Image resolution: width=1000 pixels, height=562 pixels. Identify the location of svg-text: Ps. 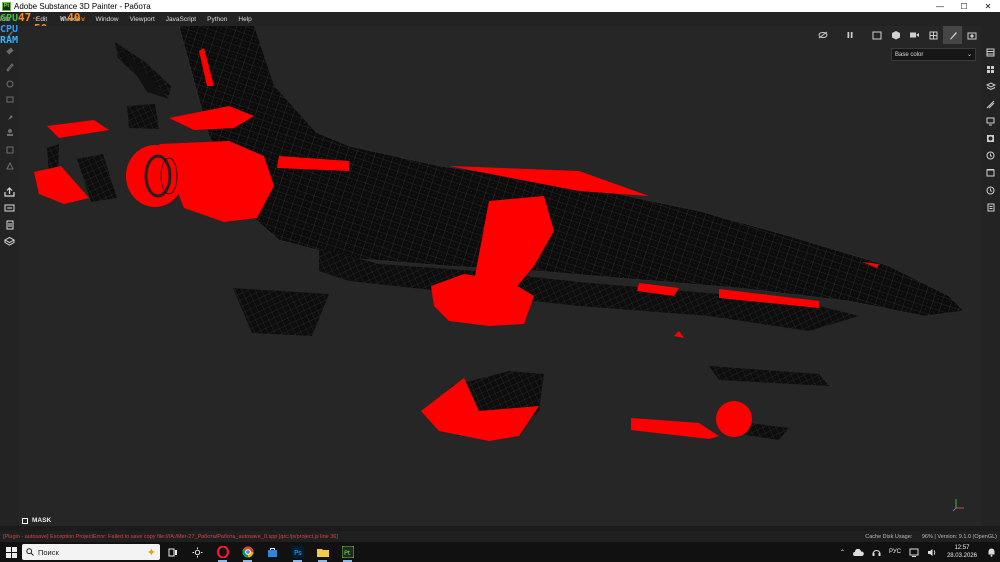
(298, 553).